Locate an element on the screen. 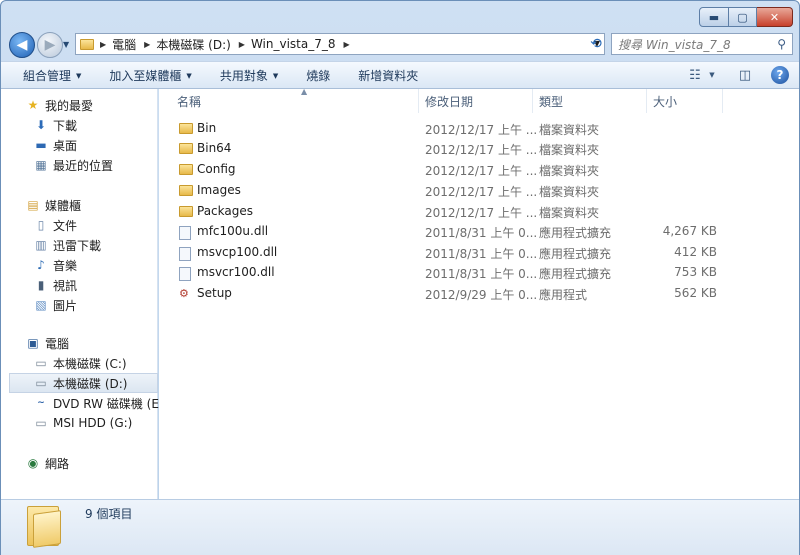 The image size is (800, 555). window-controls: ▬ ▢ ✕ is located at coordinates (746, 17).